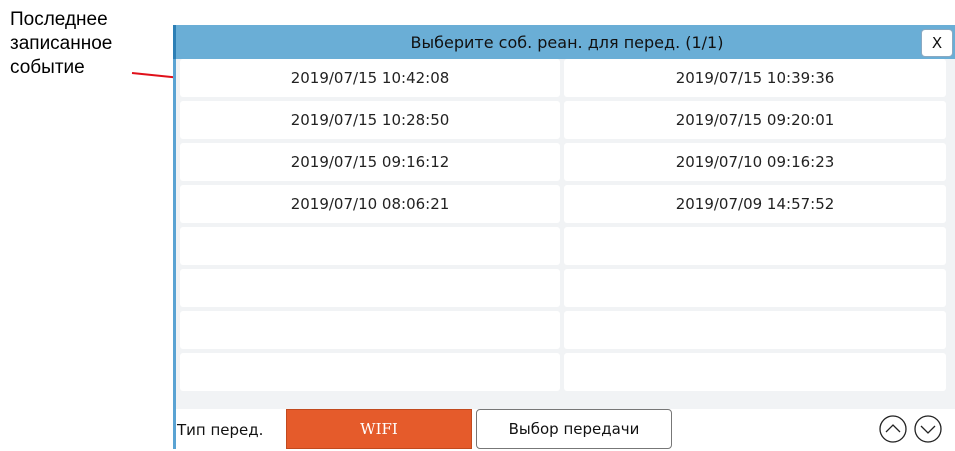  What do you see at coordinates (218, 429) in the screenshot?
I see `transfer-type-label: Тип перед.` at bounding box center [218, 429].